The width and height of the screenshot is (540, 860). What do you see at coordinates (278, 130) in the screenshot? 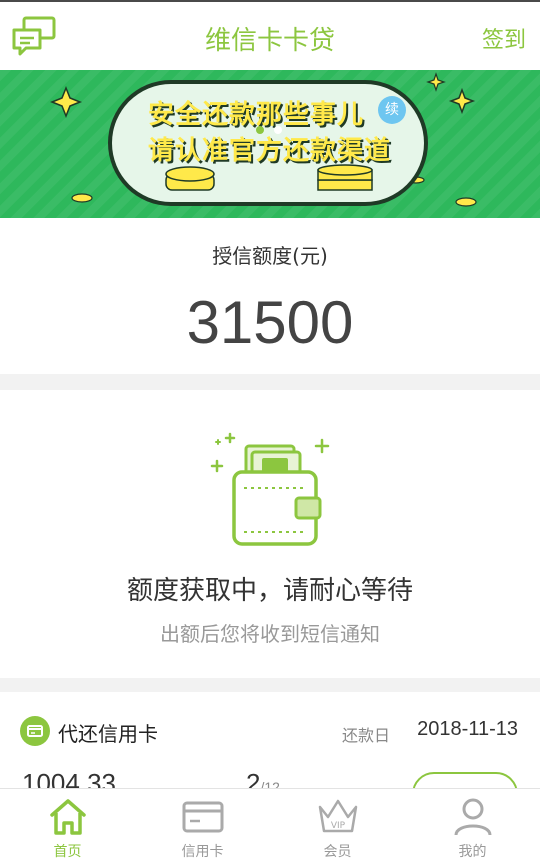
I see `carousel-dot` at bounding box center [278, 130].